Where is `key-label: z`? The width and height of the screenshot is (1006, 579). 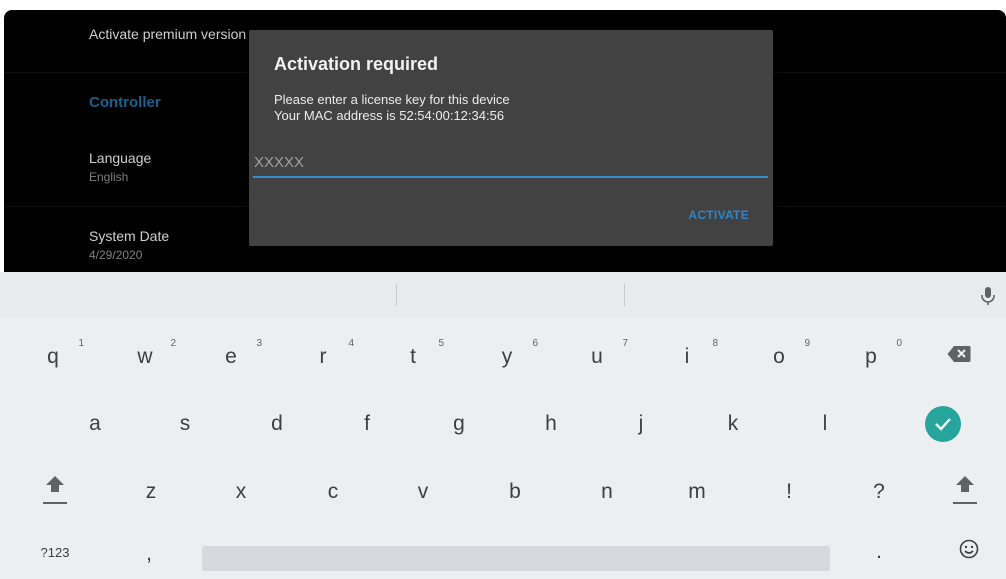 key-label: z is located at coordinates (151, 491).